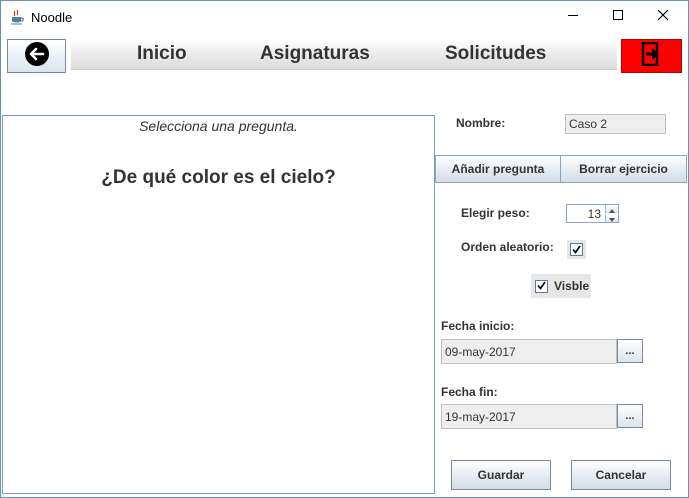 The image size is (689, 498). Describe the element at coordinates (344, 17) in the screenshot. I see `title-bar: Noodle` at that location.